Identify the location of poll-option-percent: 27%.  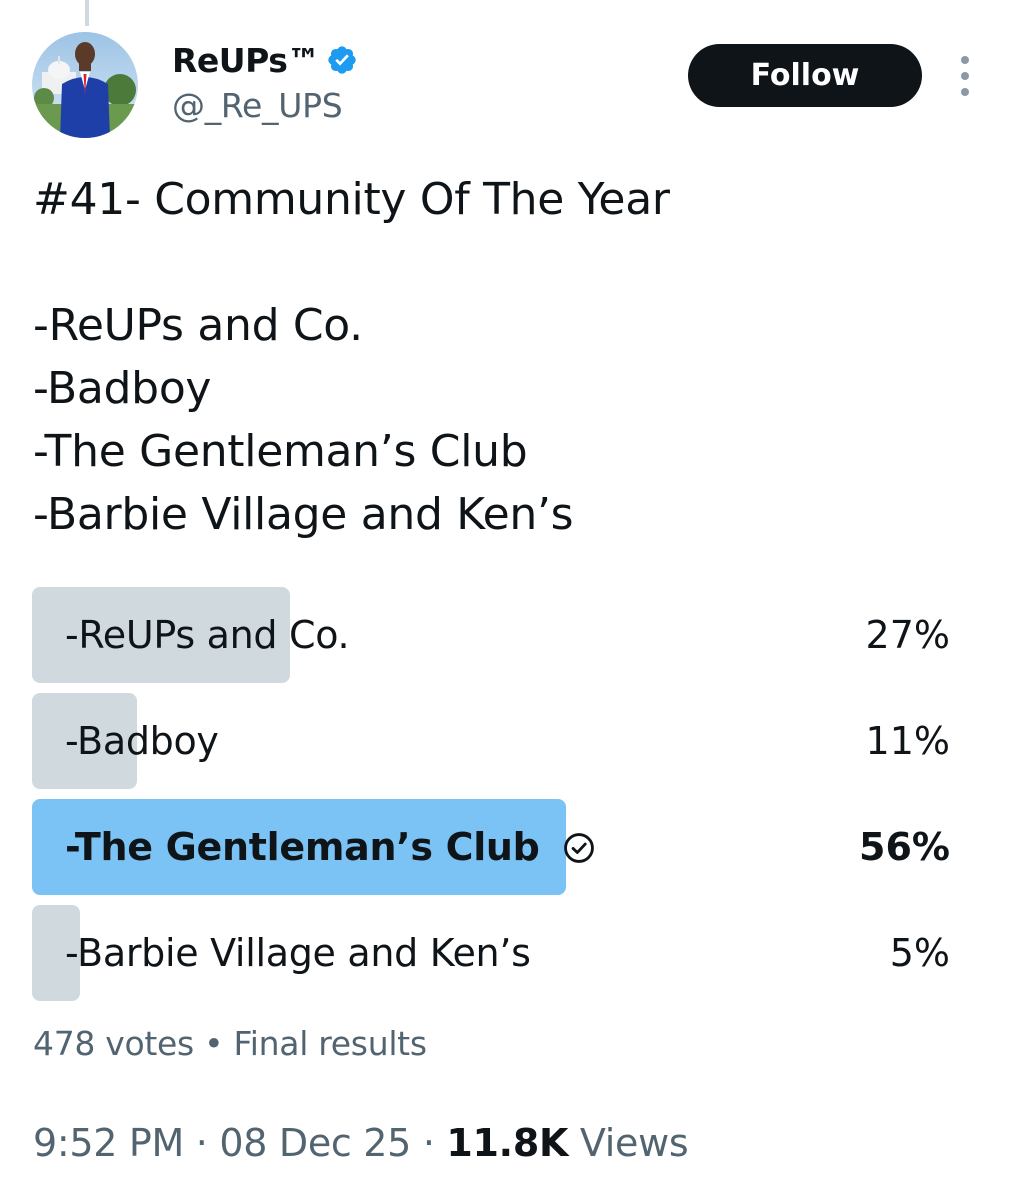
(907, 635).